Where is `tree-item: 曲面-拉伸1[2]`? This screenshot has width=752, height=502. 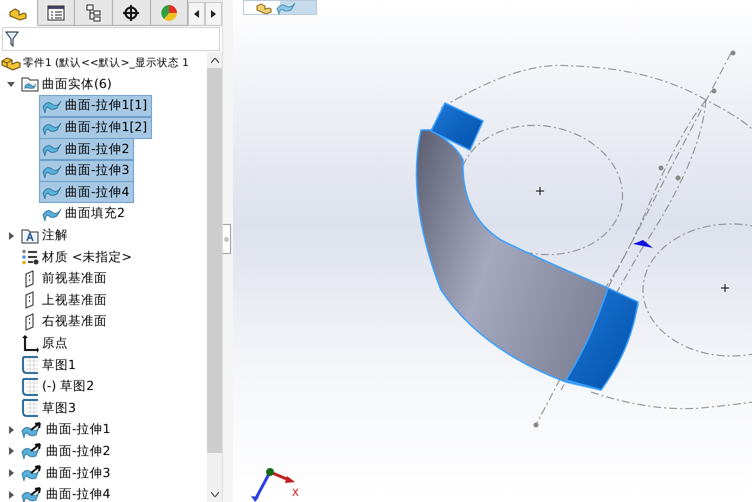 tree-item: 曲面-拉伸1[2] is located at coordinates (95, 127).